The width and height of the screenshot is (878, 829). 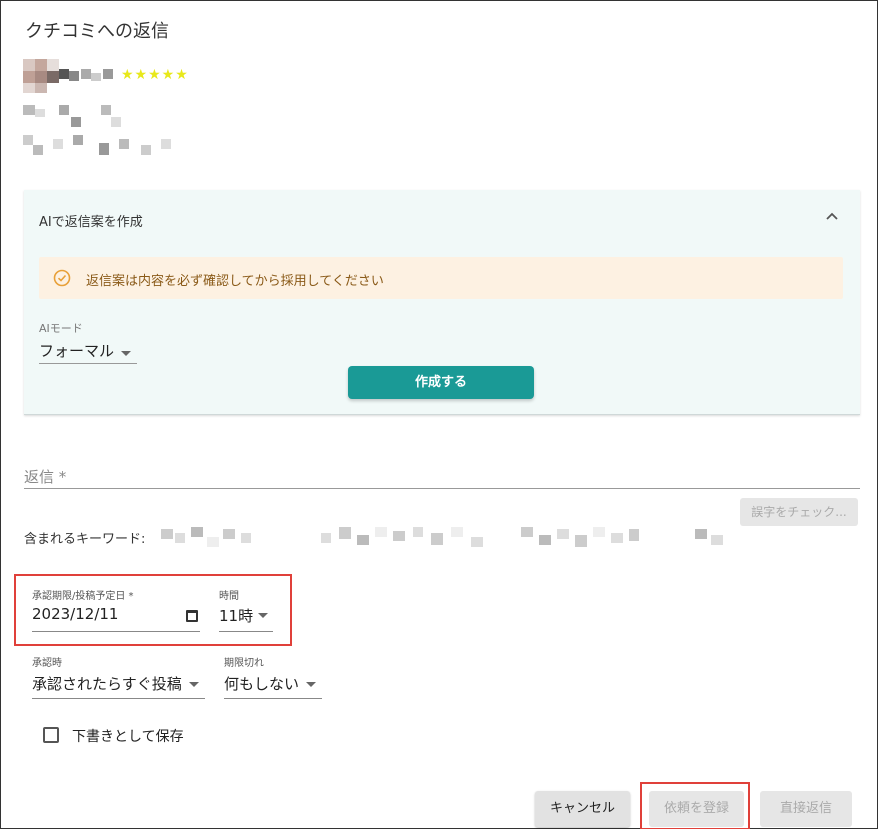 What do you see at coordinates (41, 76) in the screenshot?
I see `reviewer-avatar-redacted` at bounding box center [41, 76].